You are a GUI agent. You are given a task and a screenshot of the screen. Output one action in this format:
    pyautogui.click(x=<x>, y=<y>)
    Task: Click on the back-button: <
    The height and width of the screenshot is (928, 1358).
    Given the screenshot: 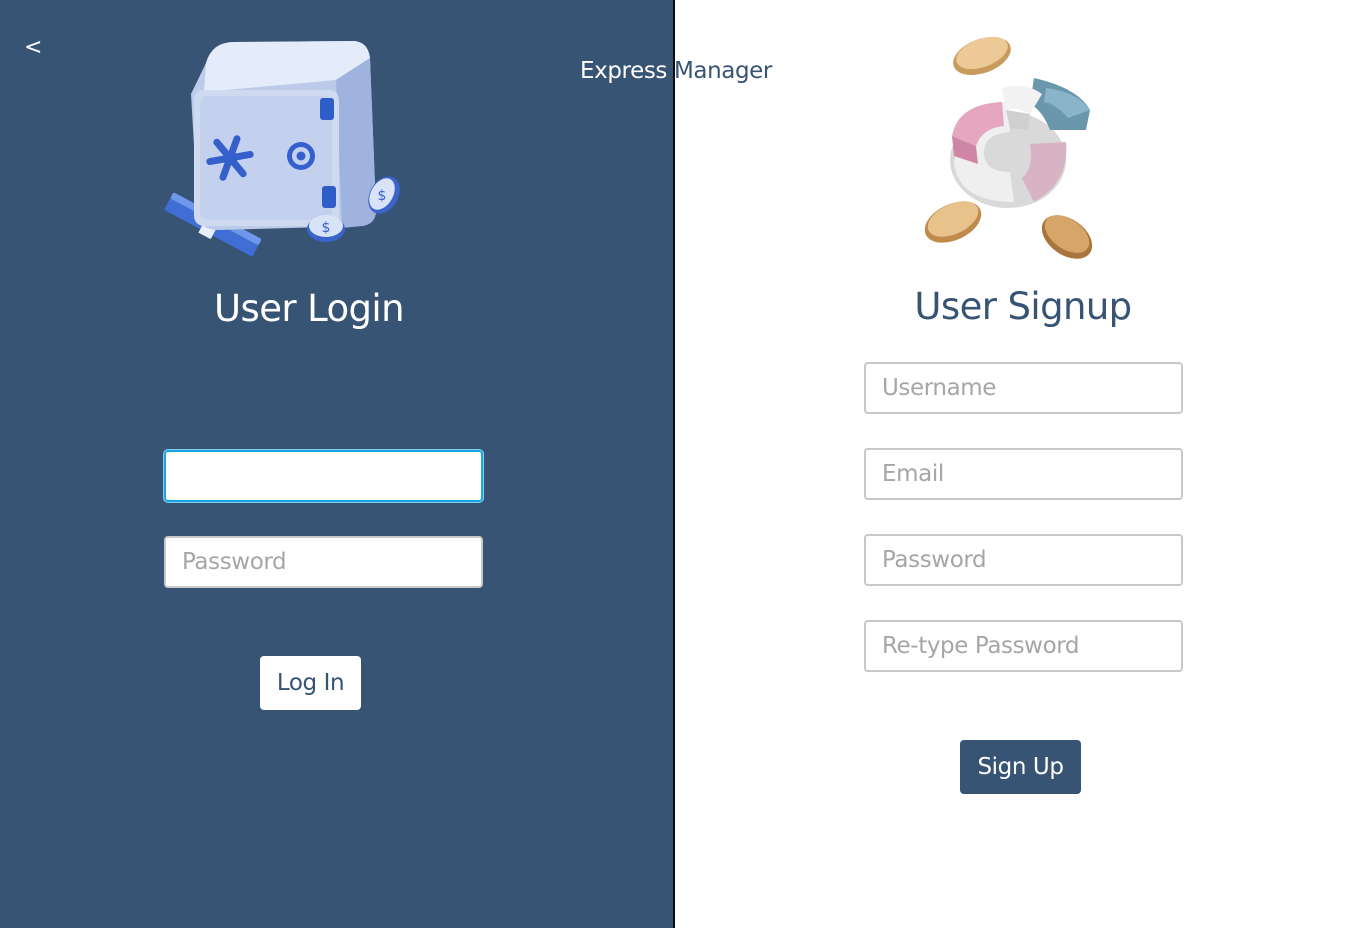 What is the action you would take?
    pyautogui.click(x=33, y=48)
    